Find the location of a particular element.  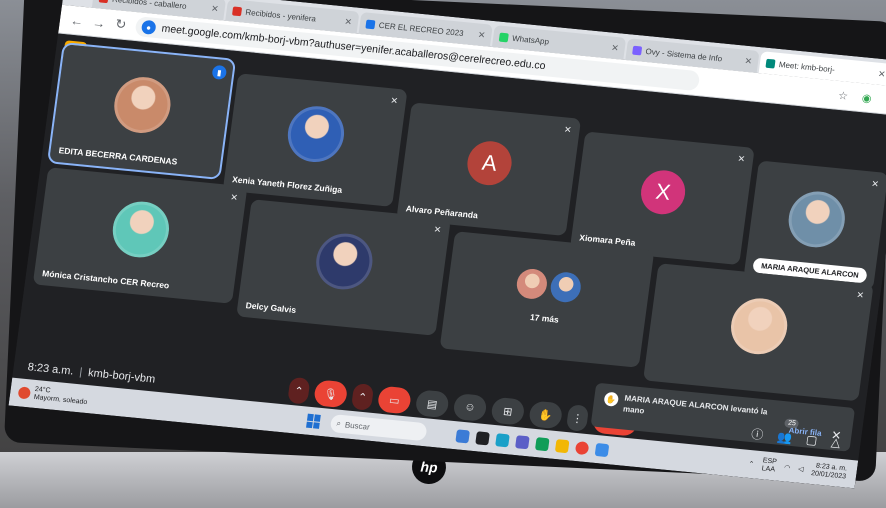

participant-tile: ✕ Xenia Yaneth Florez Zuñiga is located at coordinates (315, 140).